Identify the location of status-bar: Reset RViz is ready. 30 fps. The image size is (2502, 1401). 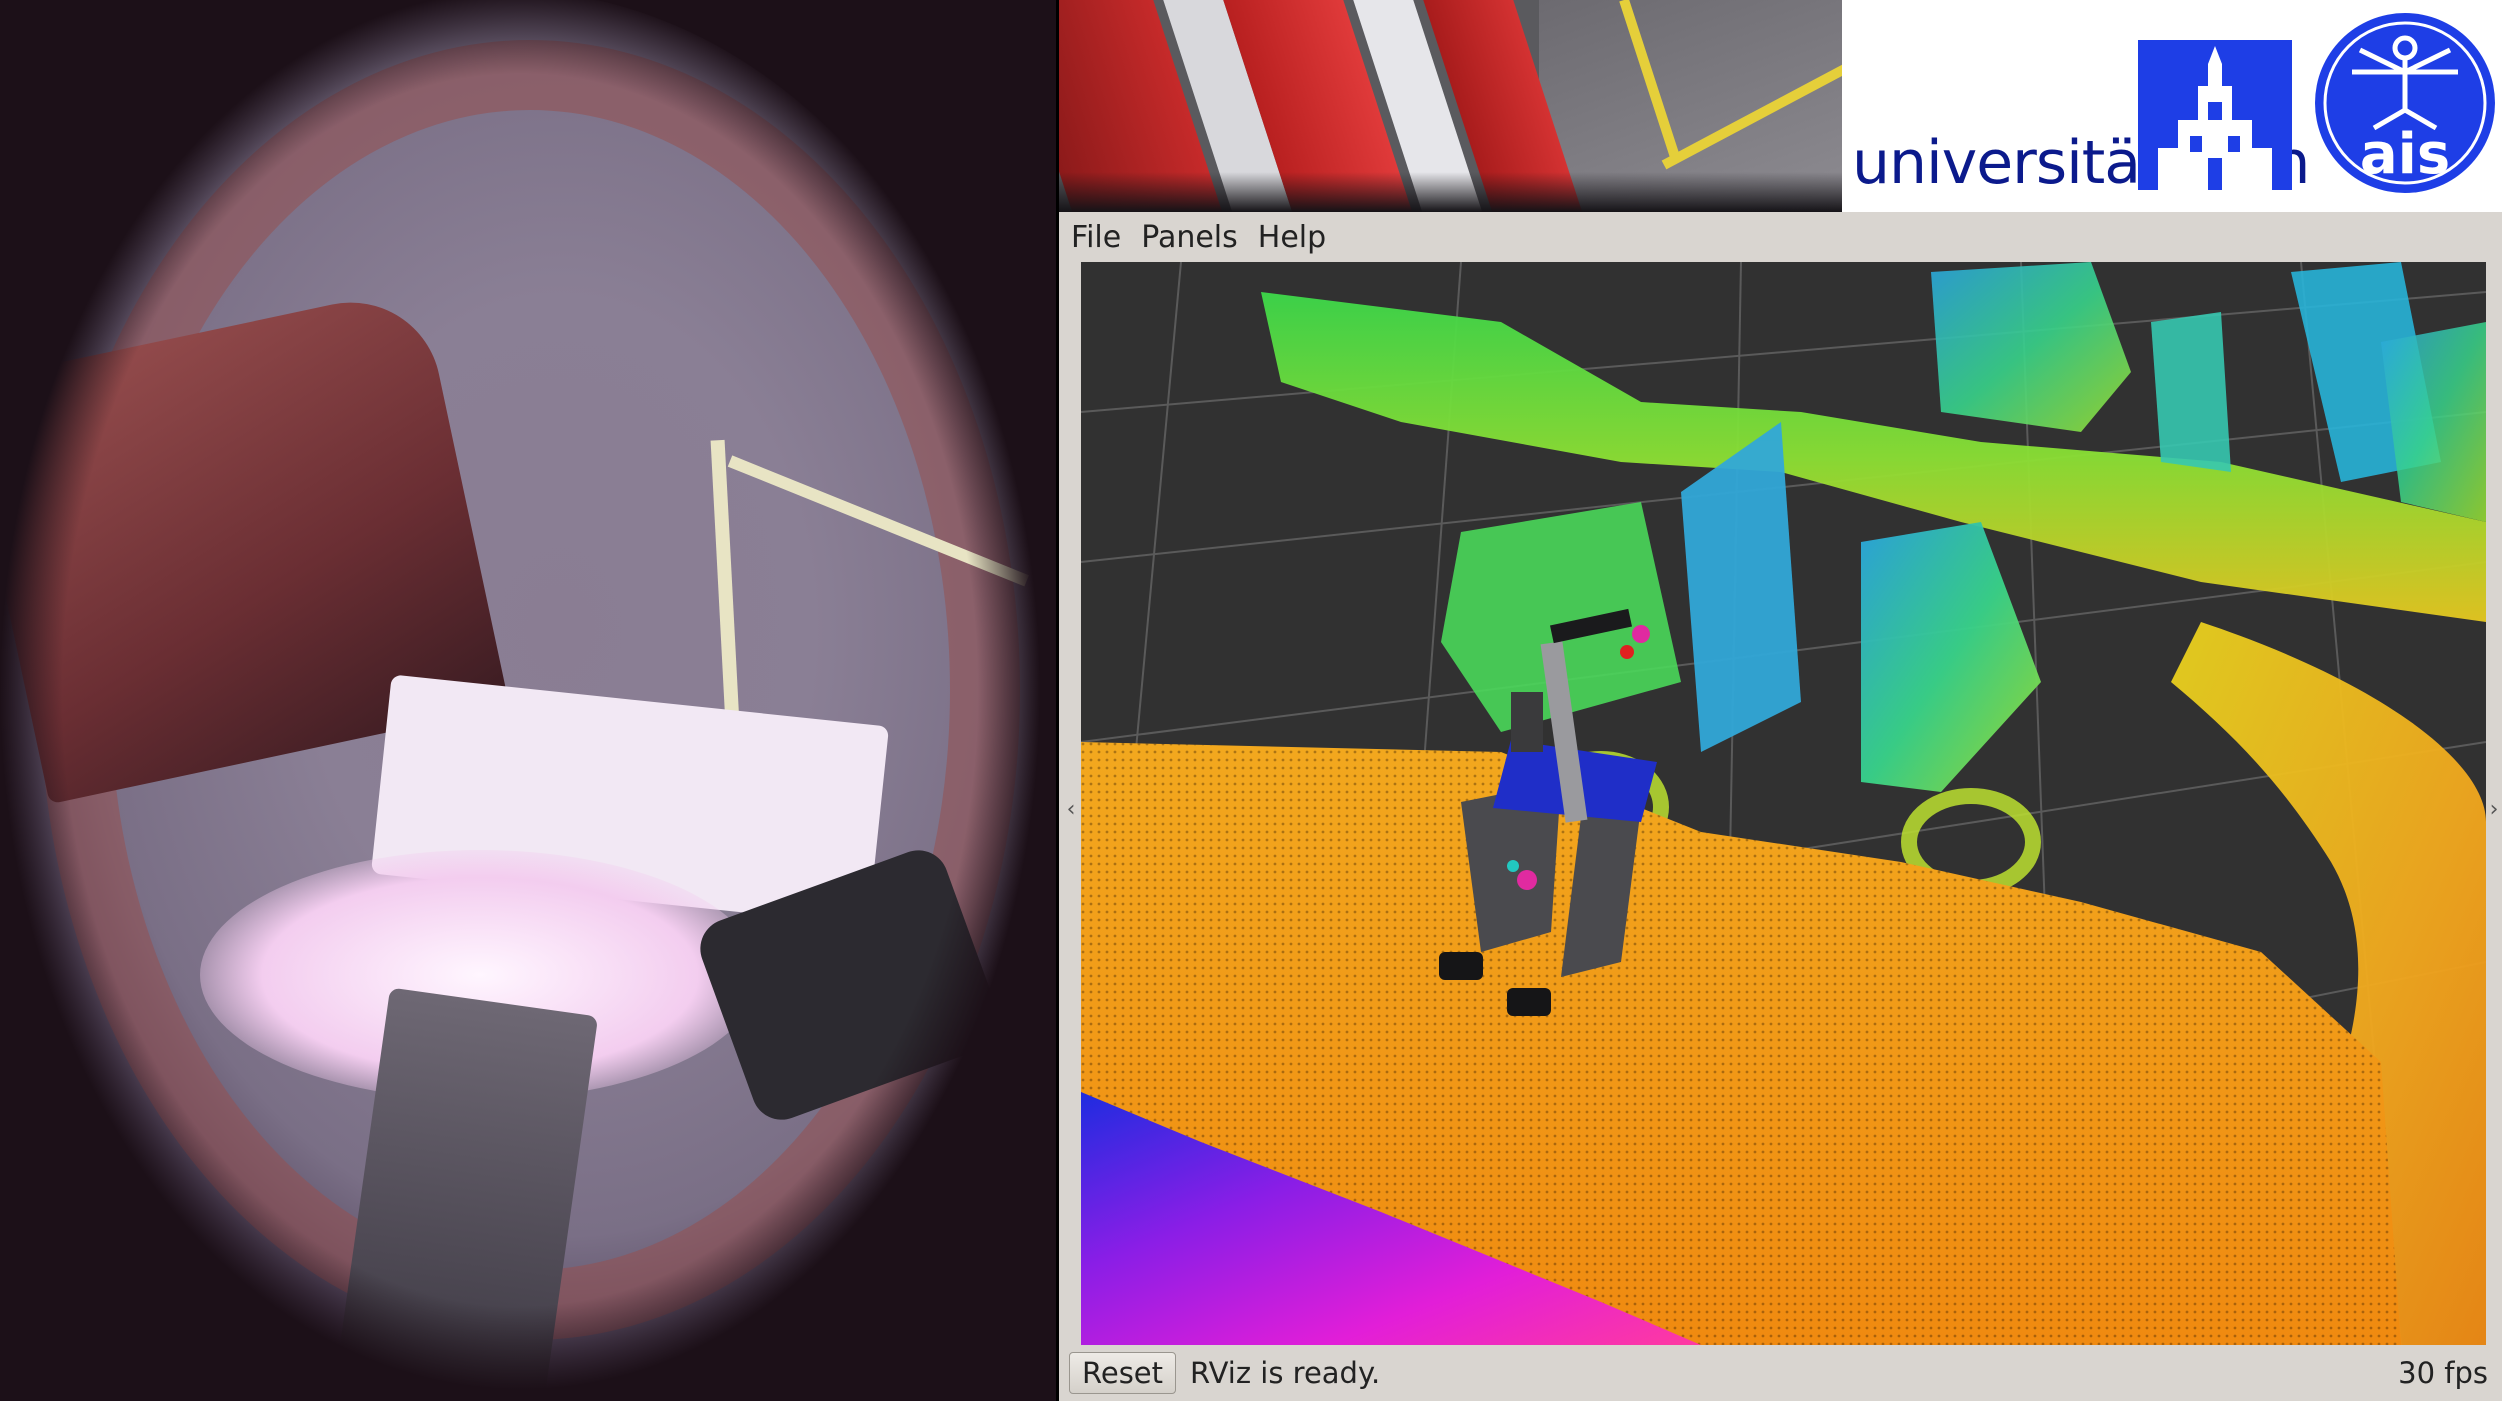
(1780, 1373).